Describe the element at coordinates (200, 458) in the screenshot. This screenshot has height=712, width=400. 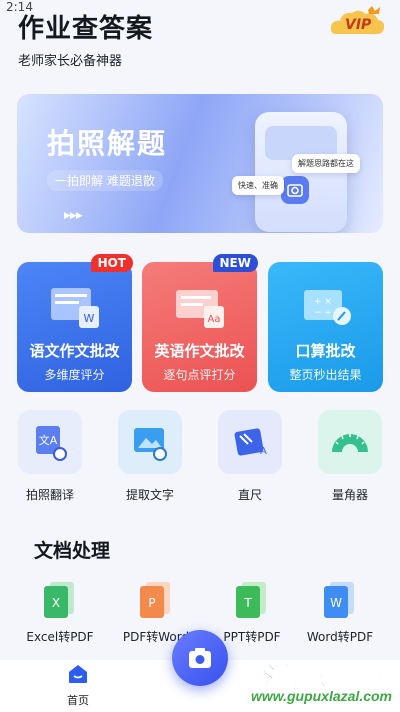
I see `tools-row: 文A 拍照翻译 提取文字 A 直尺 量角器` at that location.